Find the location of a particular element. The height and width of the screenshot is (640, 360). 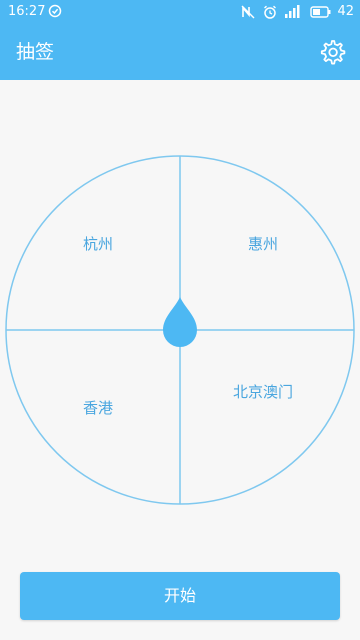

check-circle-icon is located at coordinates (56, 12).